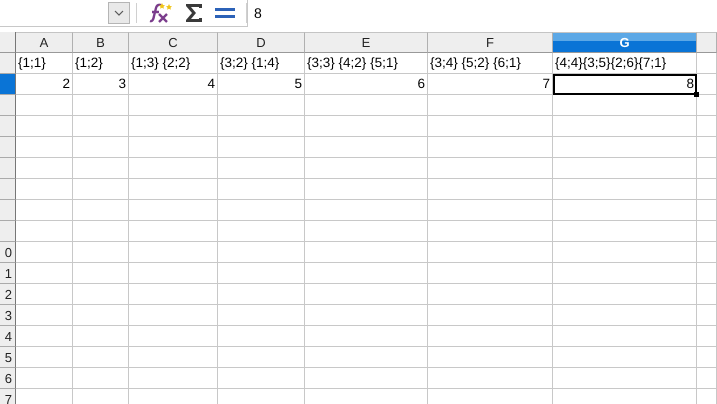 This screenshot has height=404, width=717. Describe the element at coordinates (119, 13) in the screenshot. I see `dropdown-button` at that location.